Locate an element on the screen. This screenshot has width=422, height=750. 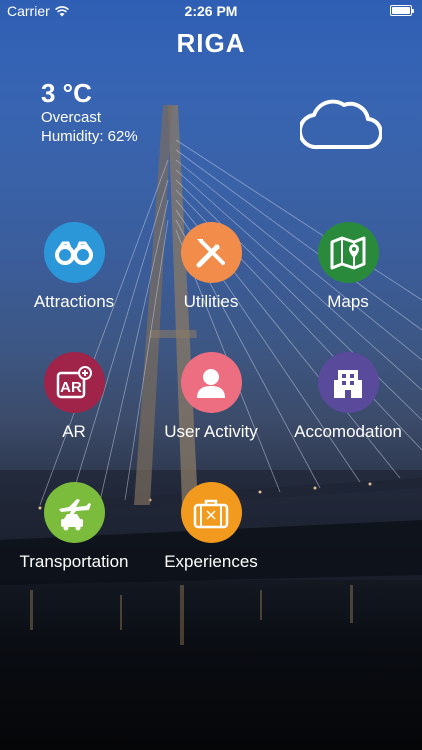
temperature-value: 3 °C is located at coordinates (66, 93).